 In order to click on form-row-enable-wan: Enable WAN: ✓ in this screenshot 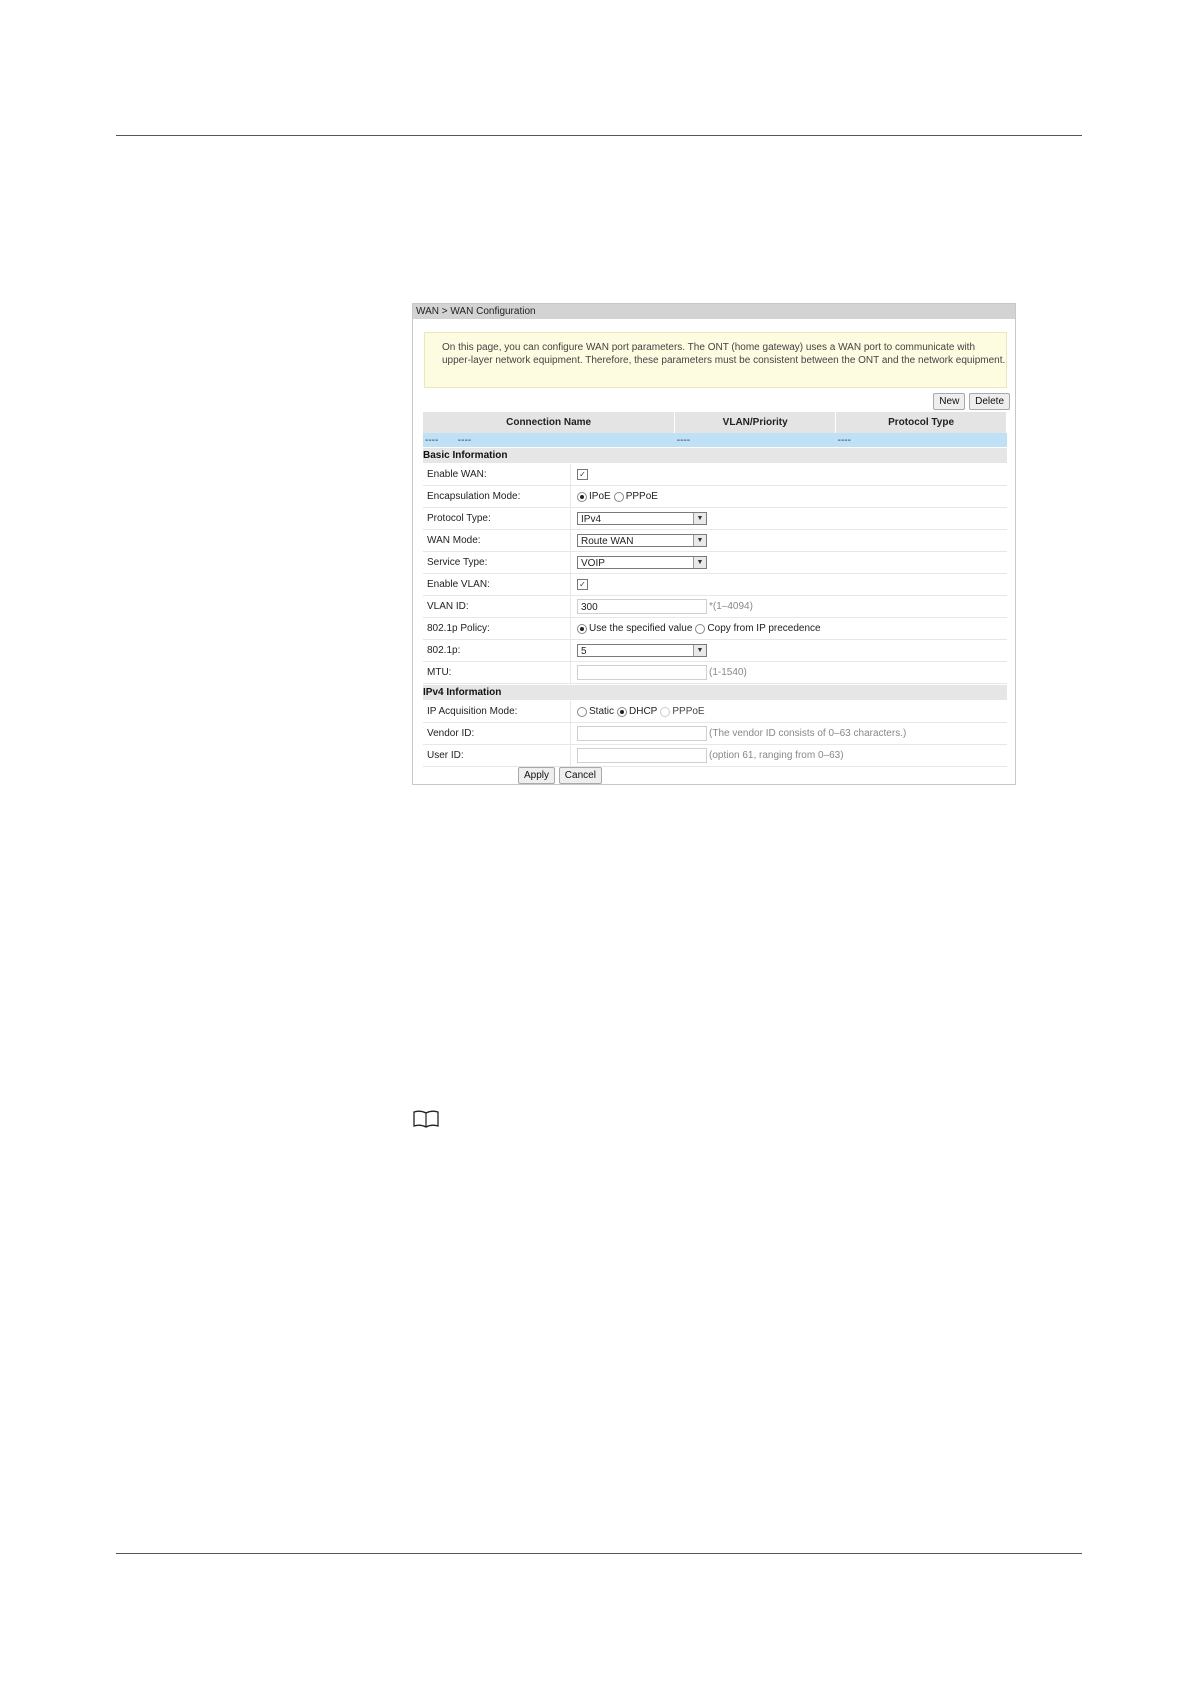, I will do `click(715, 475)`.